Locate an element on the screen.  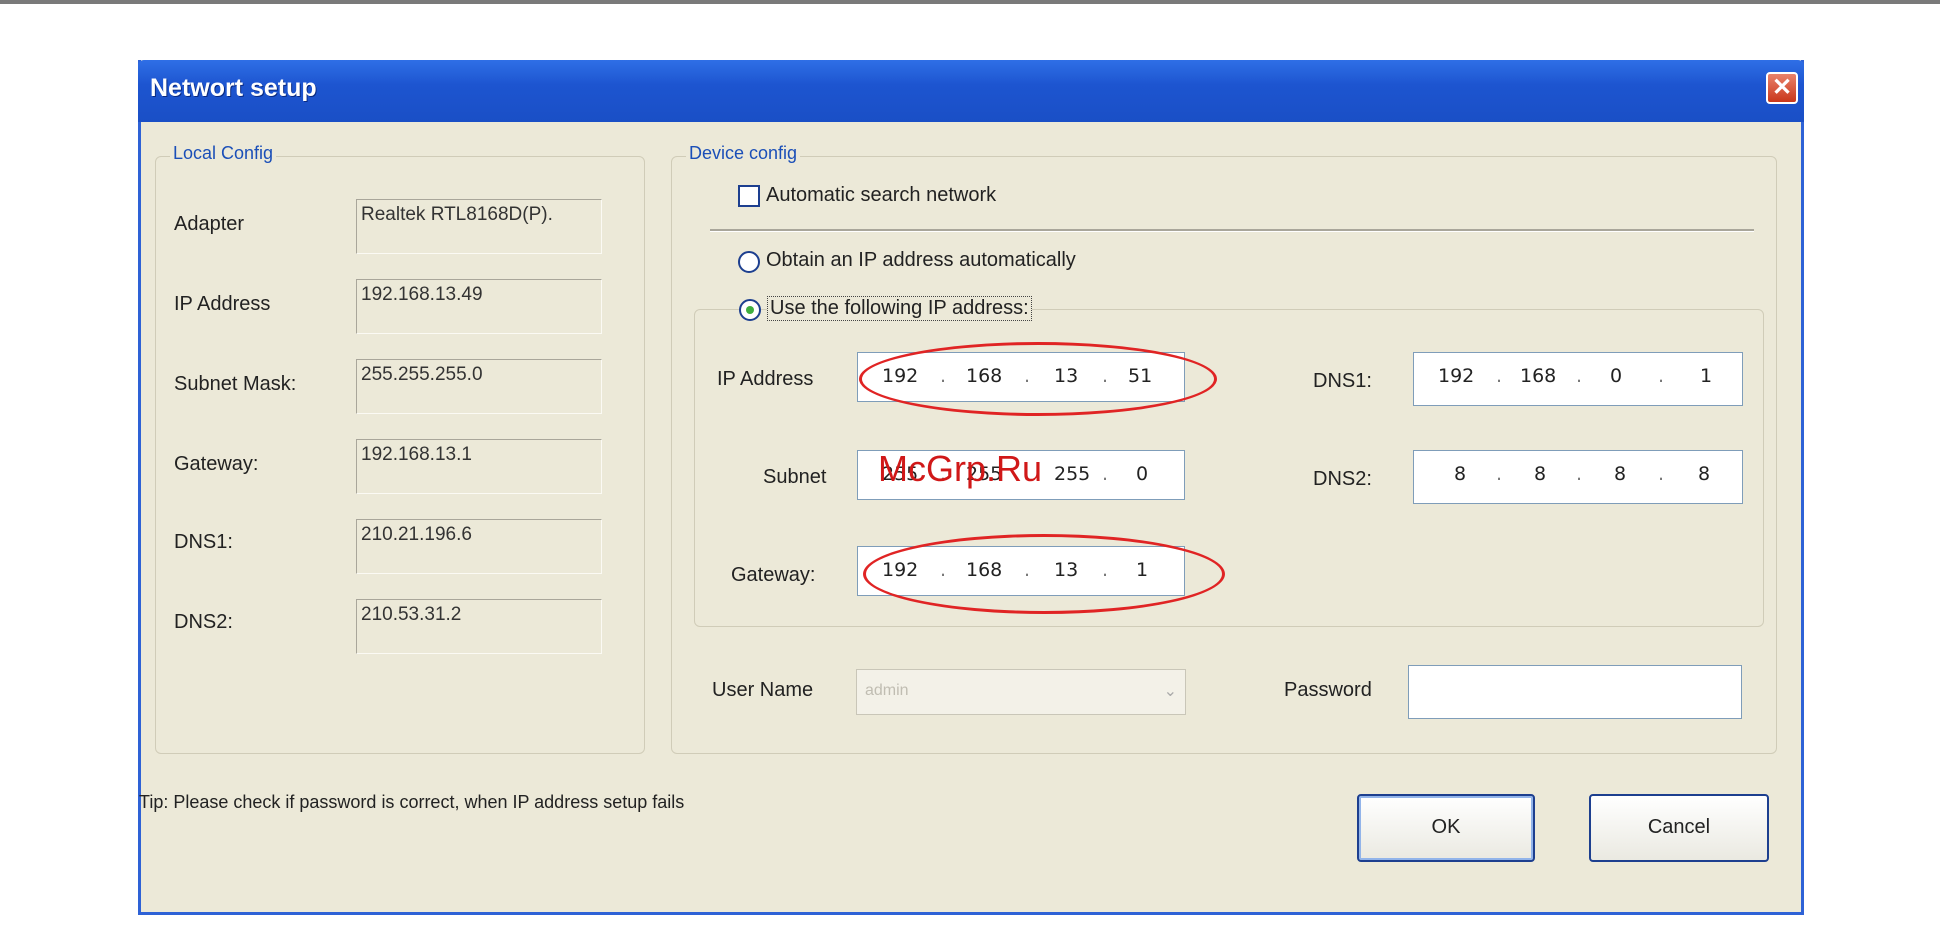
adapter-label: Adapter is located at coordinates (209, 224).